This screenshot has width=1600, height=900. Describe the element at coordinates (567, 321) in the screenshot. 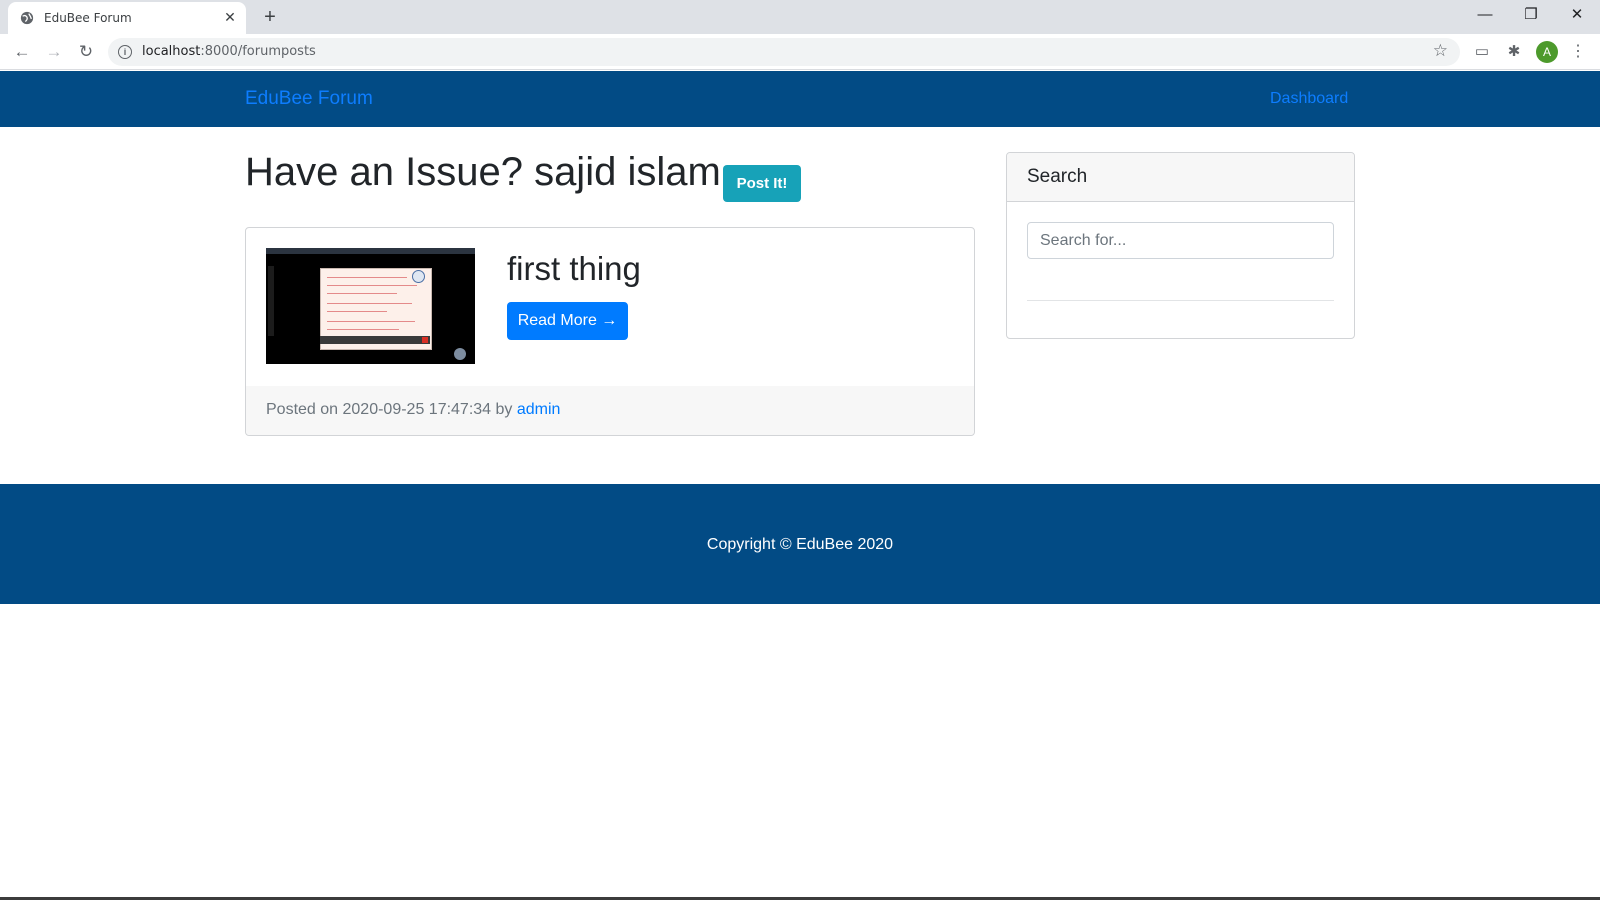

I see `read-more-button: Read More →` at that location.